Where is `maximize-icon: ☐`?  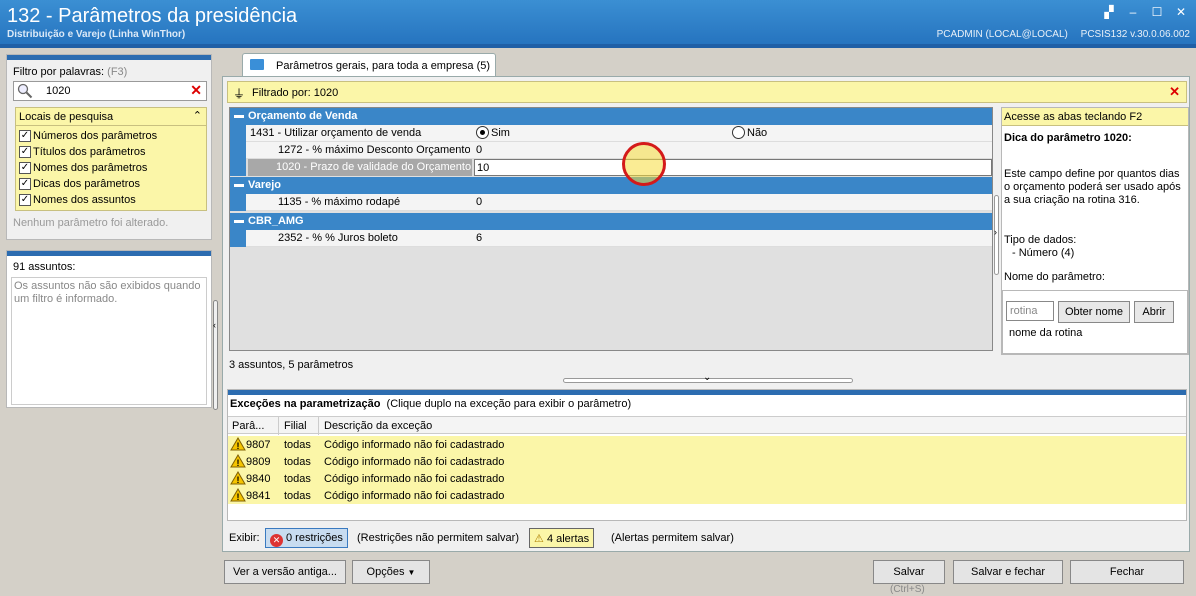
maximize-icon: ☐ is located at coordinates (1157, 12).